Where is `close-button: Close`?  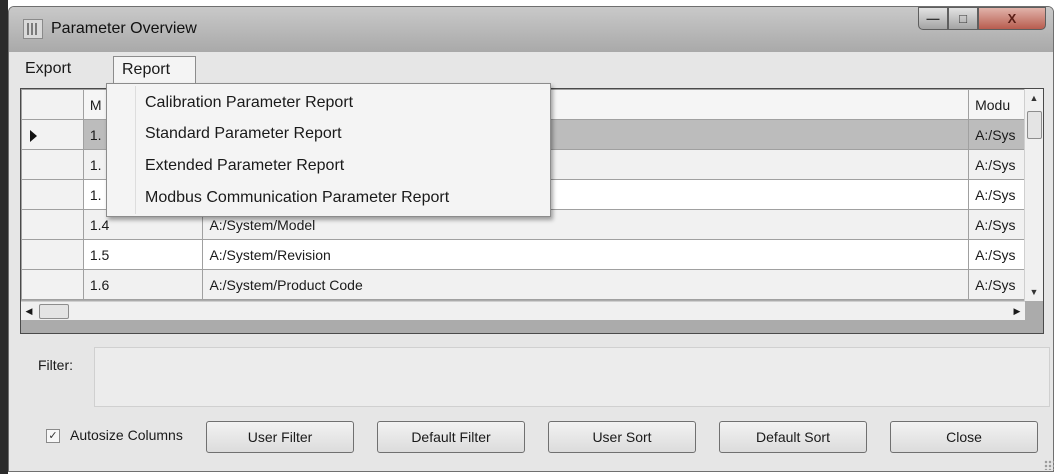
close-button: Close is located at coordinates (964, 437).